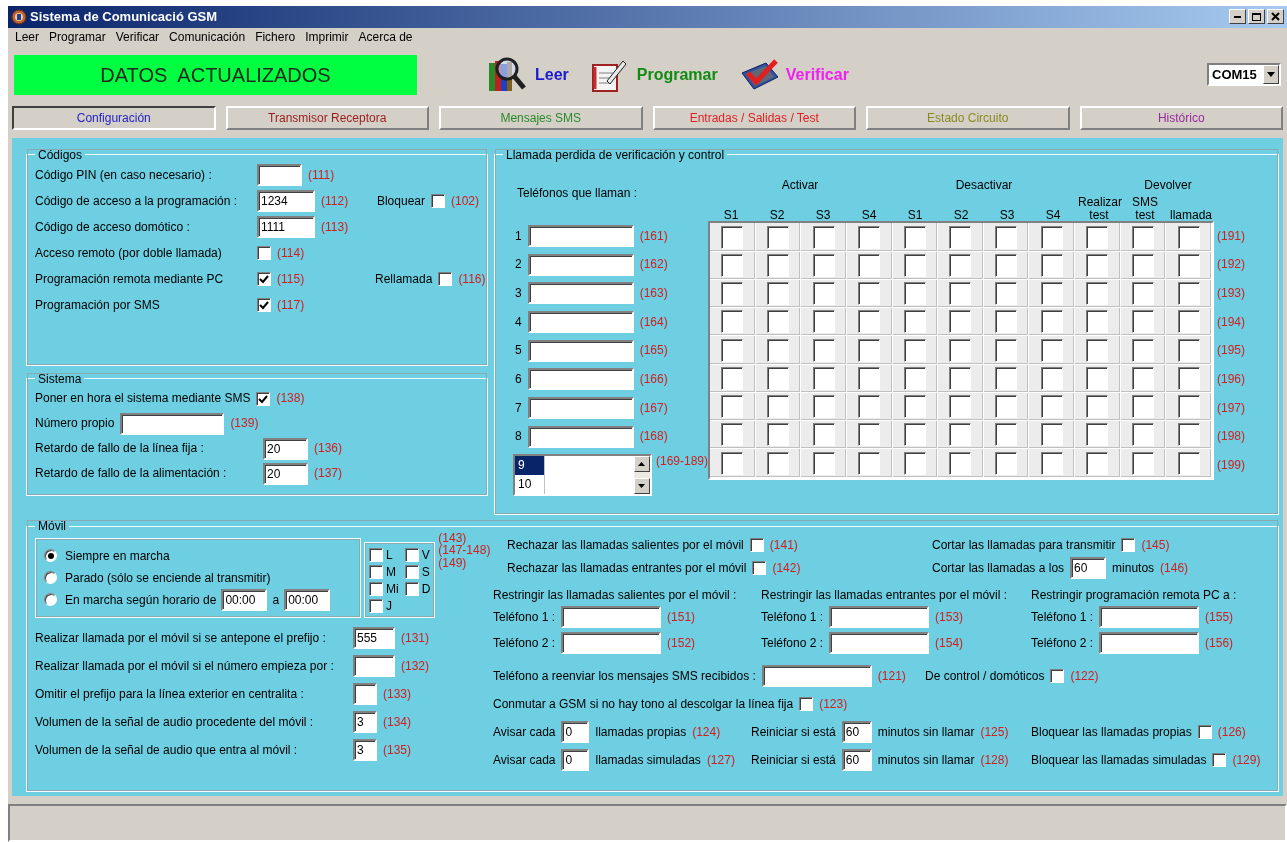  What do you see at coordinates (1275, 17) in the screenshot?
I see `close-button` at bounding box center [1275, 17].